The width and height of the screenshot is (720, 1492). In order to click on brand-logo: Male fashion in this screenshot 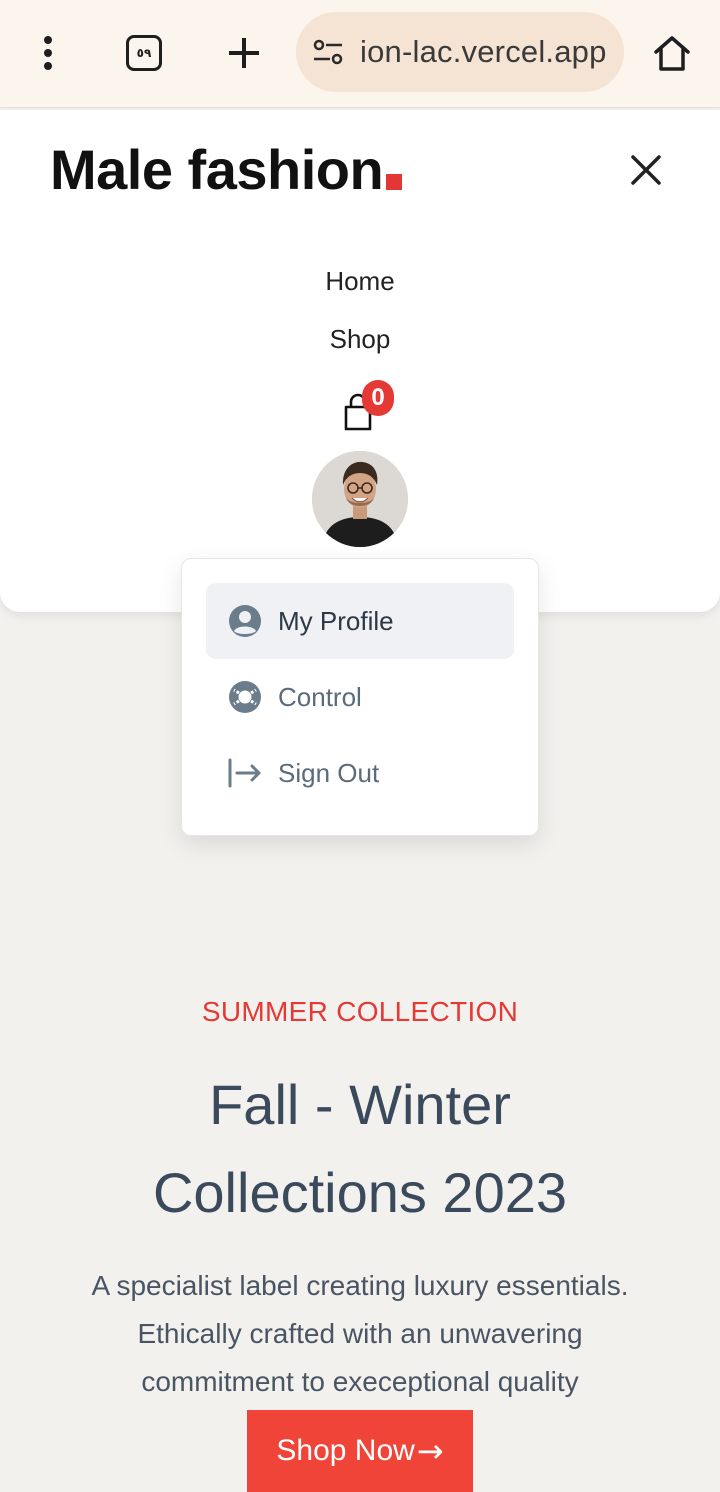, I will do `click(226, 170)`.